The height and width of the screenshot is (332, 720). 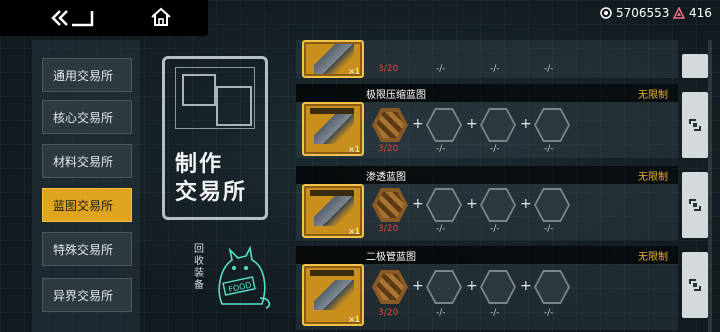 I want to click on sidebar-item-special: 特殊交易所, so click(x=87, y=249).